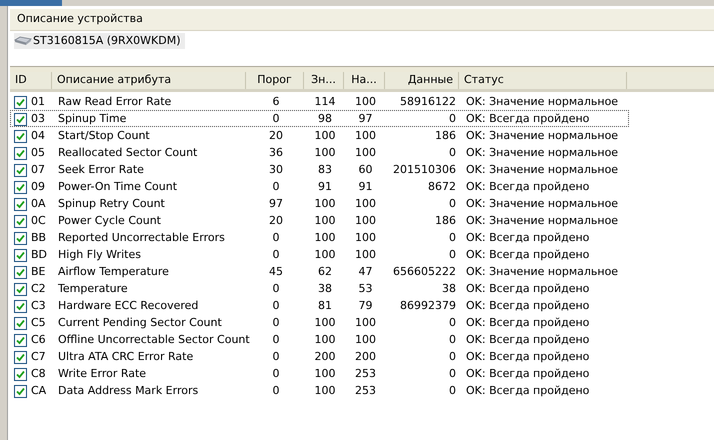 This screenshot has height=440, width=714. I want to click on device-item: ST3160815A (9RX0WKDM), so click(99, 41).